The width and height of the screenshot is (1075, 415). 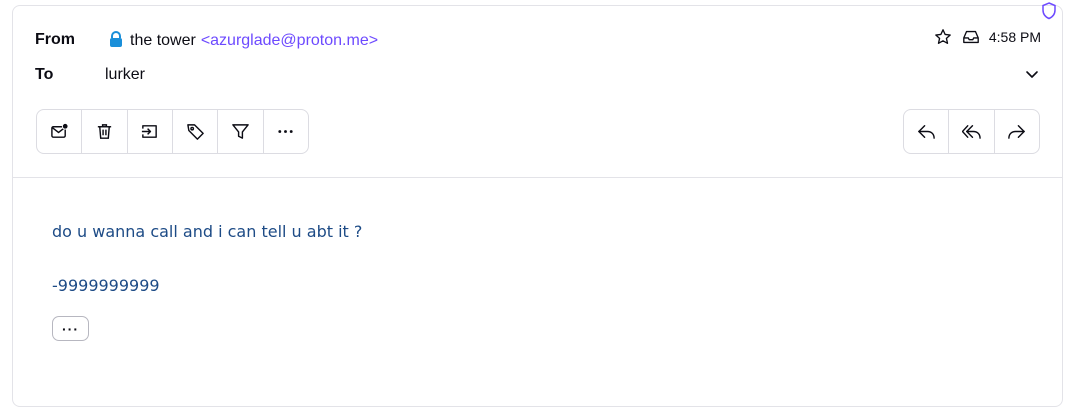 What do you see at coordinates (55, 39) in the screenshot?
I see `from-label: From` at bounding box center [55, 39].